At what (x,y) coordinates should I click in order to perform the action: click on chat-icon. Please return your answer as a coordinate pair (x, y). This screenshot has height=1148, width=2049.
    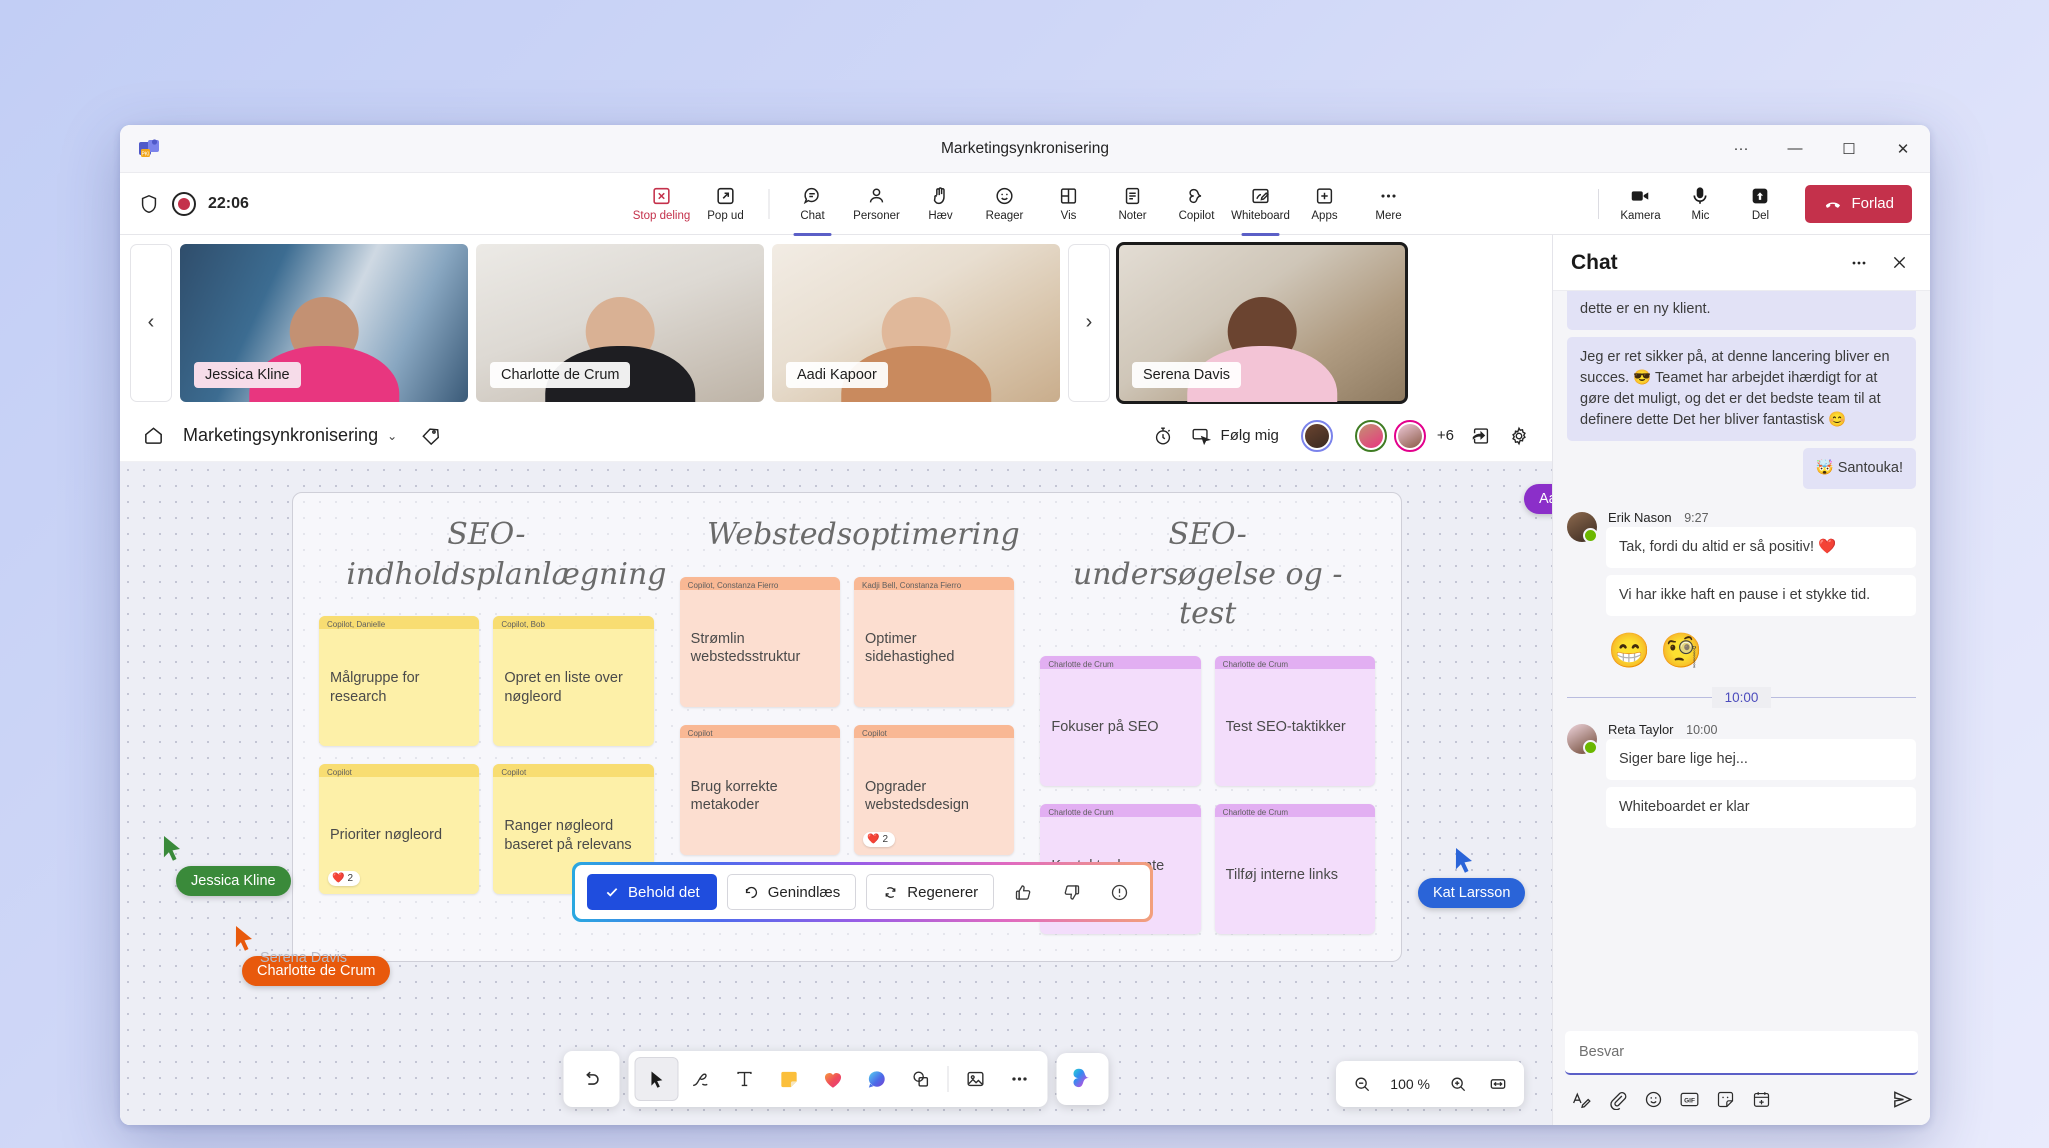
    Looking at the image, I should click on (813, 196).